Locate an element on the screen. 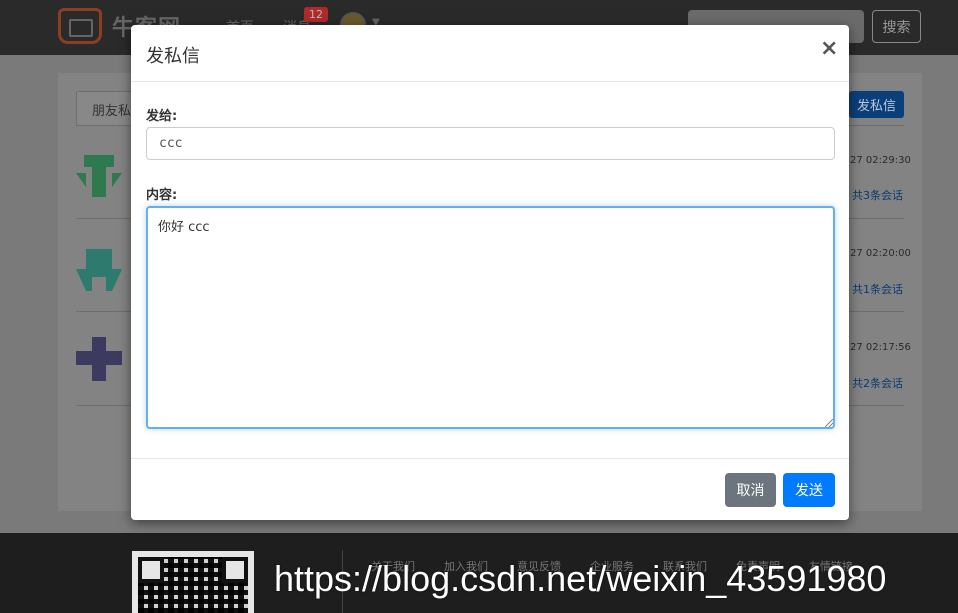  recipient-label: 发给: is located at coordinates (162, 116).